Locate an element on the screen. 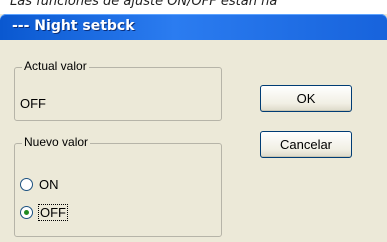 The height and width of the screenshot is (242, 387). ok-button: OK is located at coordinates (306, 98).